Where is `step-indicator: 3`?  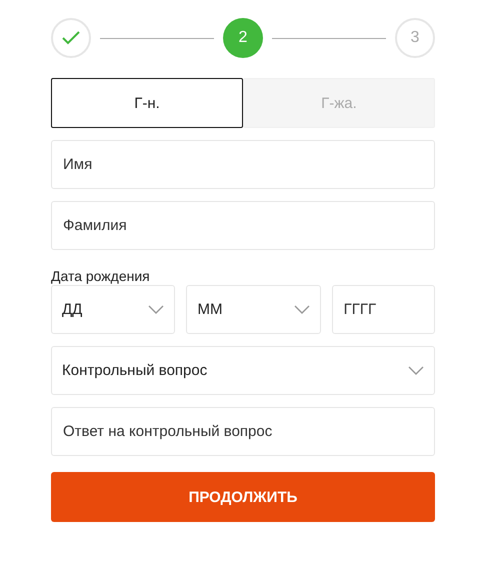
step-indicator: 3 is located at coordinates (415, 38).